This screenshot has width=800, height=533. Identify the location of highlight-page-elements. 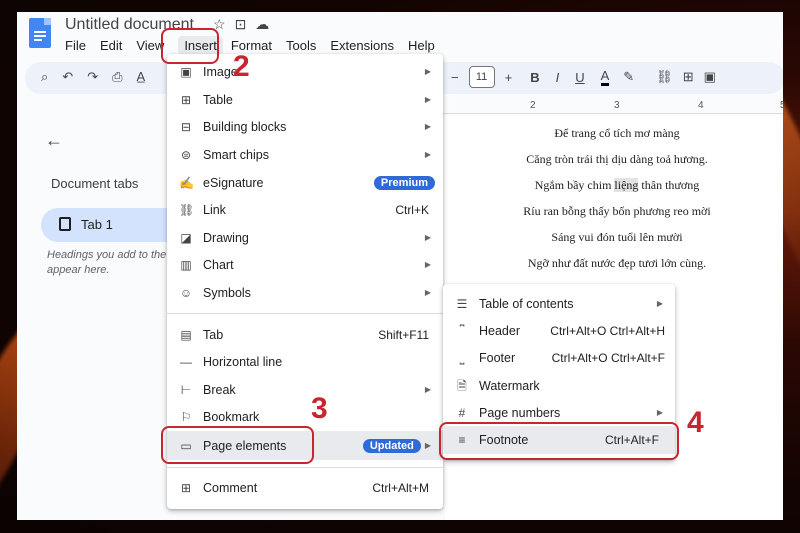
(237, 445).